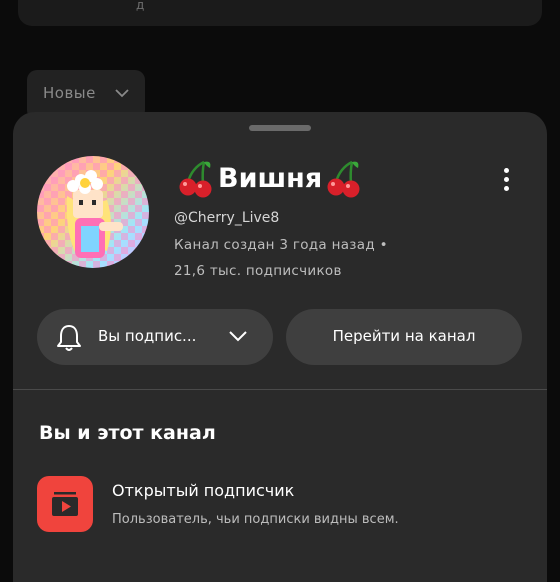 The width and height of the screenshot is (560, 582). I want to click on subscriber-count: 21,6 тыс. подписчиков, so click(258, 271).